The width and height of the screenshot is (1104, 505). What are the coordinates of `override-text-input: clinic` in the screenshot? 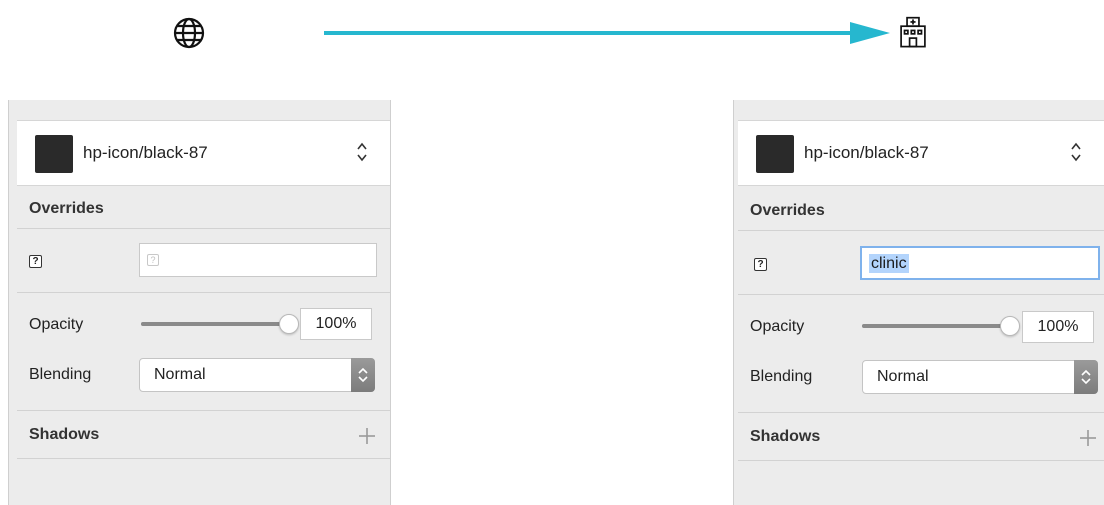 It's located at (980, 263).